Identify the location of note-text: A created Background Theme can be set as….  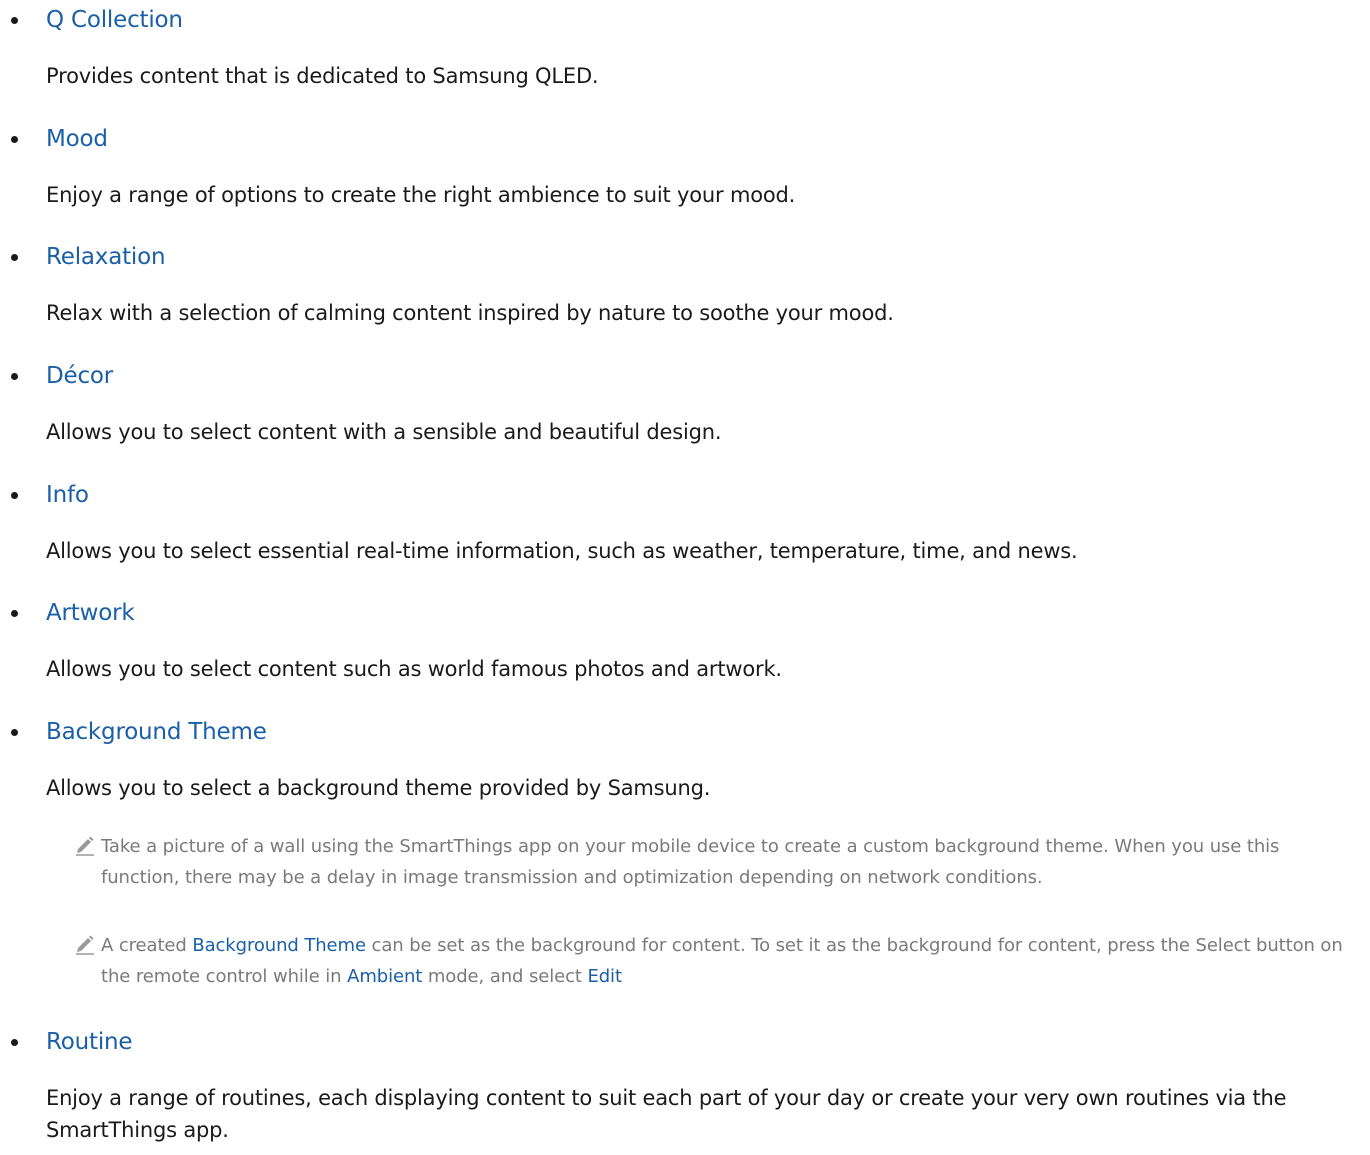
(728, 961).